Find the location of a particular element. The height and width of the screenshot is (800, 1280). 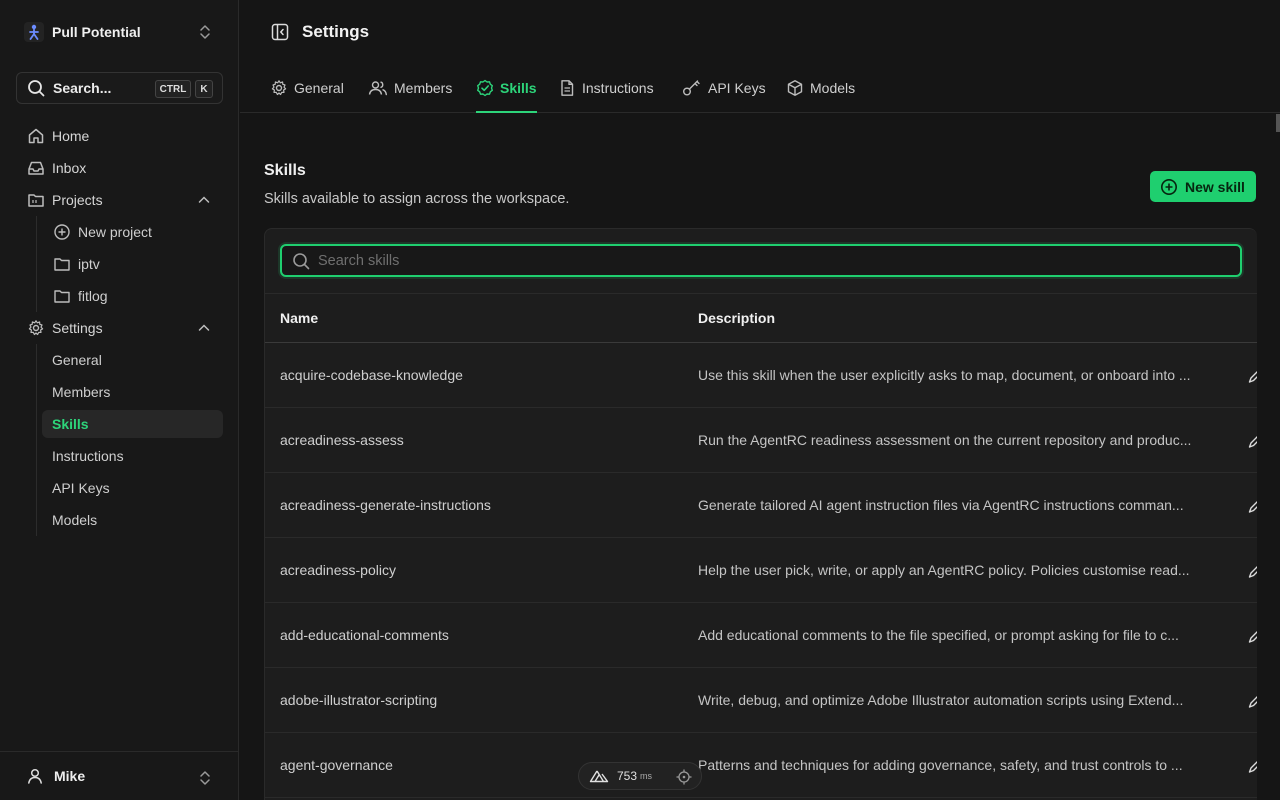

skill-name: acreadiness-policy is located at coordinates (338, 570).